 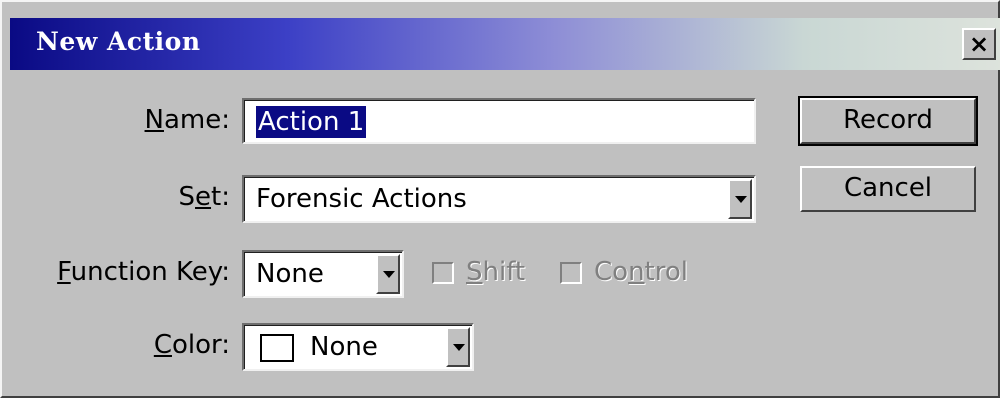 What do you see at coordinates (290, 274) in the screenshot?
I see `function-key-dropdown-value: None` at bounding box center [290, 274].